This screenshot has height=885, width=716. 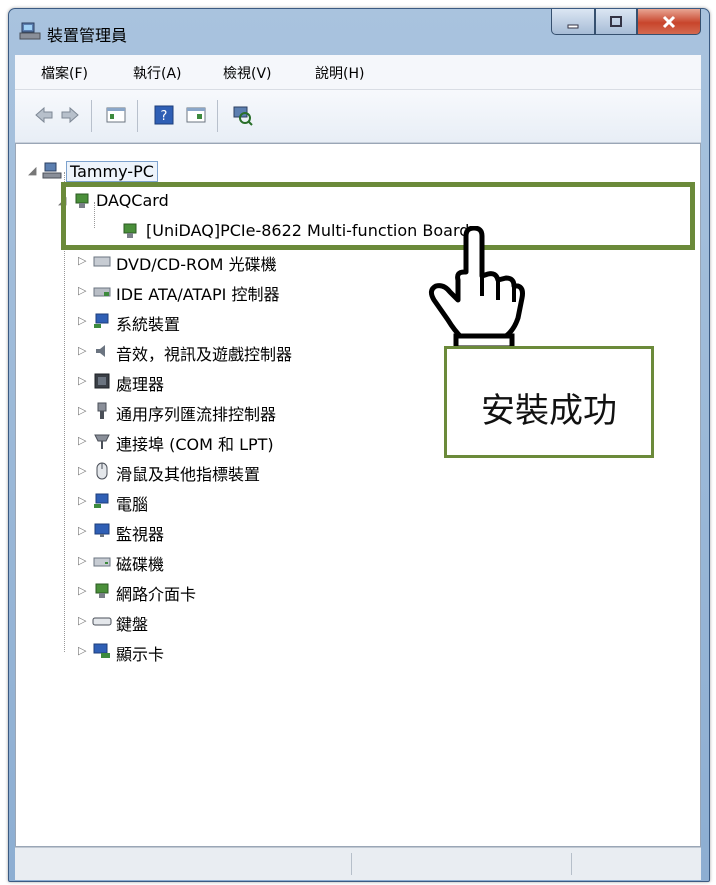 What do you see at coordinates (573, 26) in the screenshot?
I see `minimize-icon` at bounding box center [573, 26].